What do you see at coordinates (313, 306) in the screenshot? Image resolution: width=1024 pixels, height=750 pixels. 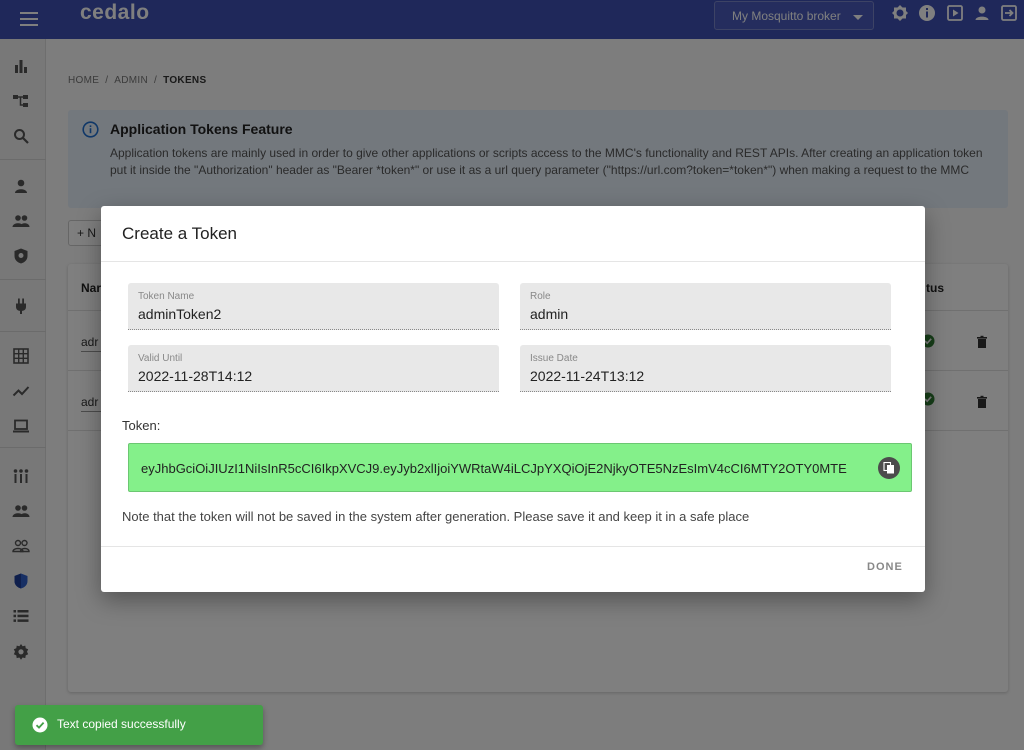 I see `token-name-field: Token Name adminToken2` at bounding box center [313, 306].